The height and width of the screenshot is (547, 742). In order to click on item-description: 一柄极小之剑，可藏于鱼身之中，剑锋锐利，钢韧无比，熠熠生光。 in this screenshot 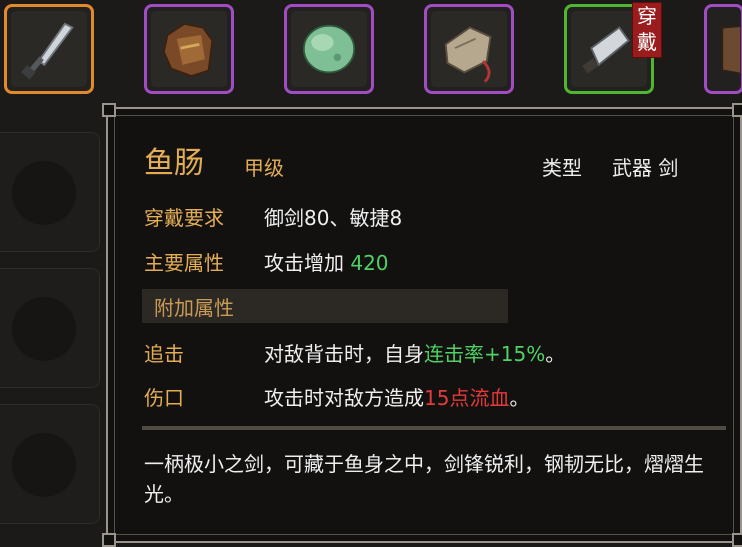, I will do `click(424, 479)`.